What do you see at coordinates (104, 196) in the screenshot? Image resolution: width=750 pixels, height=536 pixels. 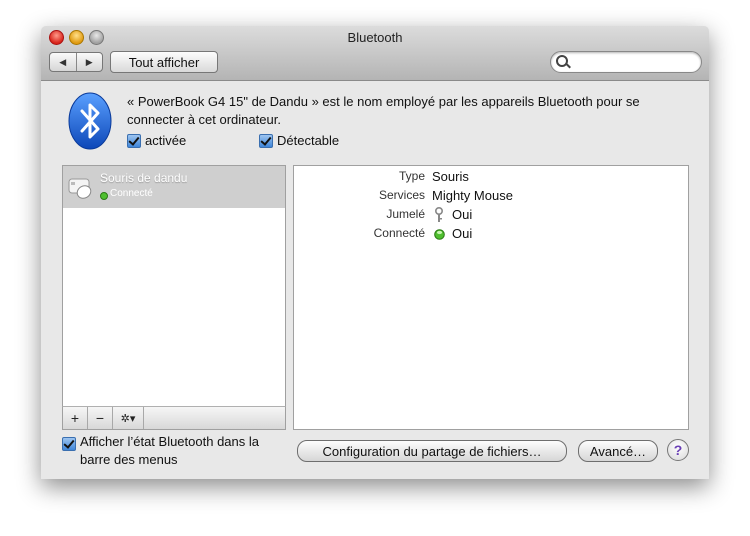 I see `connected-status-icon` at bounding box center [104, 196].